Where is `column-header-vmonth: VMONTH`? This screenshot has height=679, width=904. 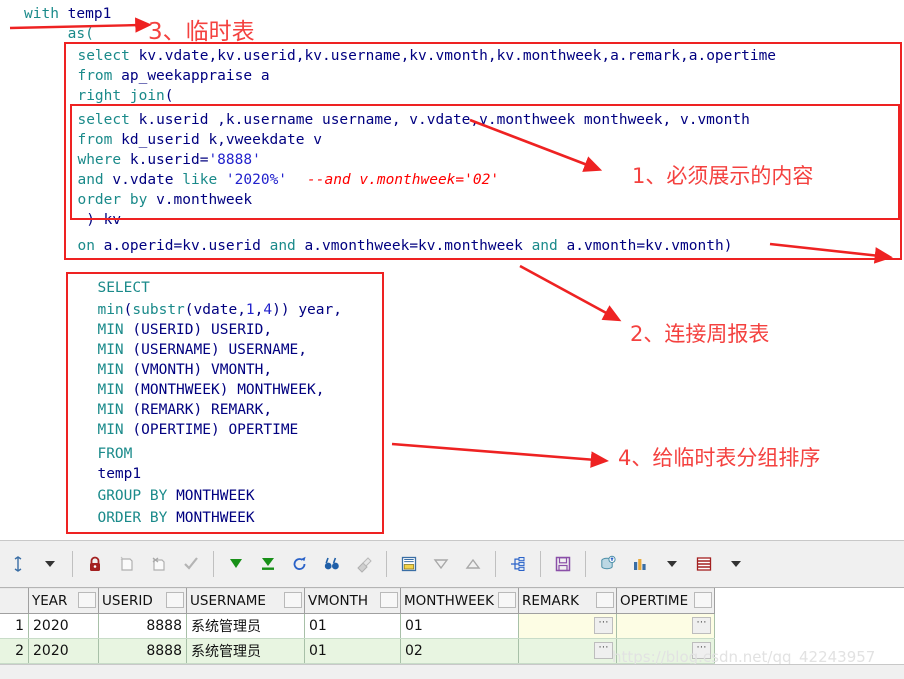
column-header-vmonth: VMONTH is located at coordinates (352, 601).